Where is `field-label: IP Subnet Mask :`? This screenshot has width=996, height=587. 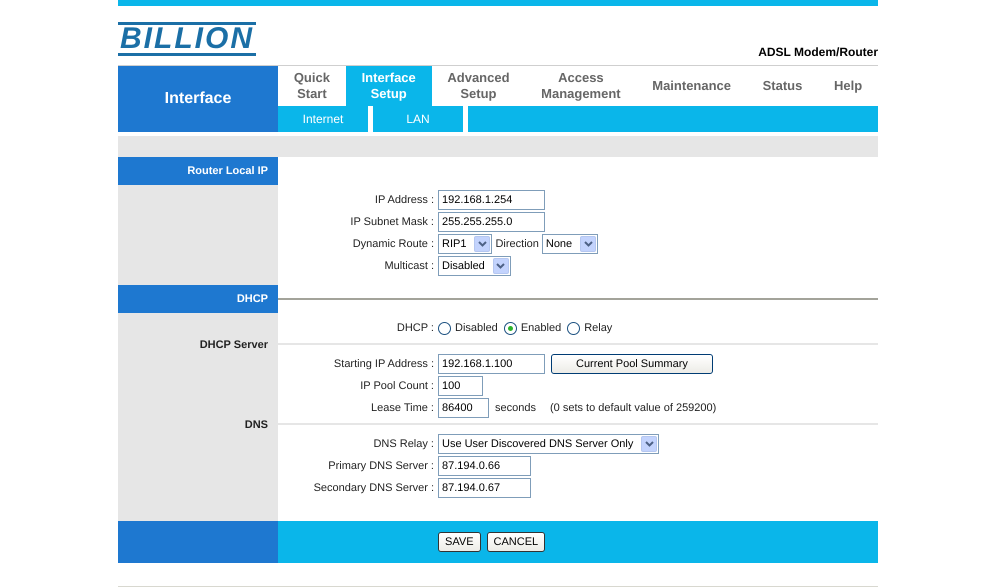 field-label: IP Subnet Mask : is located at coordinates (392, 222).